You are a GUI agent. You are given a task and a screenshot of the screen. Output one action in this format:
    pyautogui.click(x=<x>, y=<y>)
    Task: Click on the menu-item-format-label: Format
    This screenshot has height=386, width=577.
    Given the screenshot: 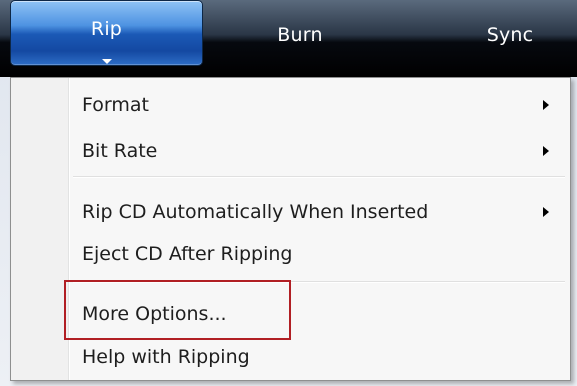 What is the action you would take?
    pyautogui.click(x=115, y=105)
    